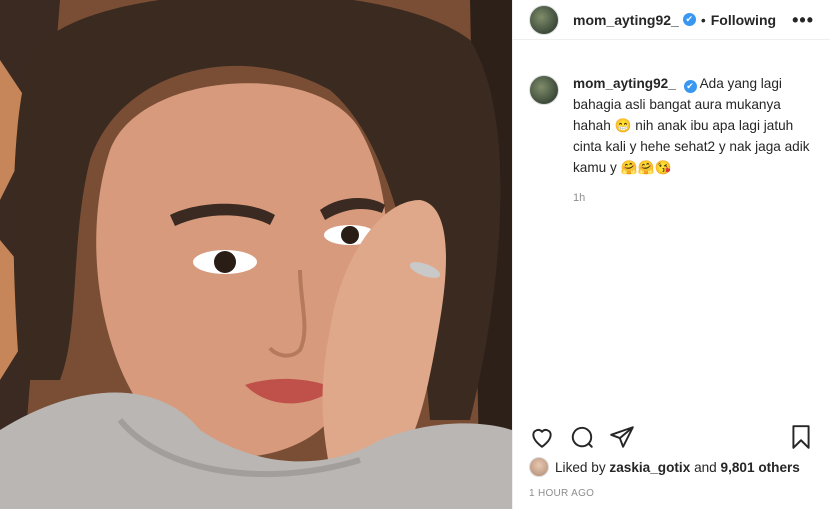 The height and width of the screenshot is (509, 830). I want to click on share-icon, so click(622, 437).